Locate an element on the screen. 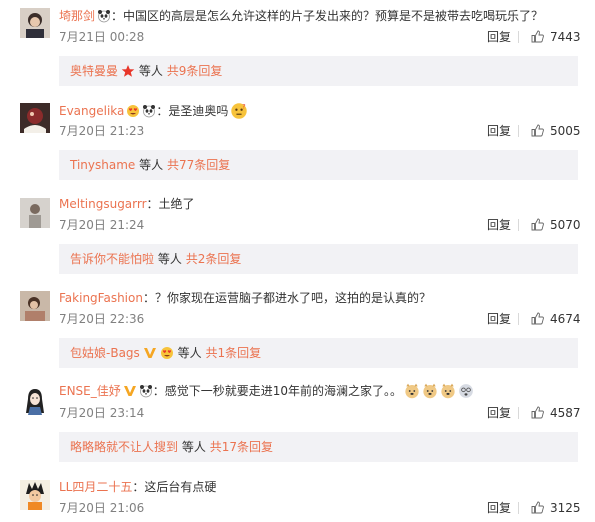 Image resolution: width=595 pixels, height=522 pixels. like-count: 5070 is located at coordinates (565, 225).